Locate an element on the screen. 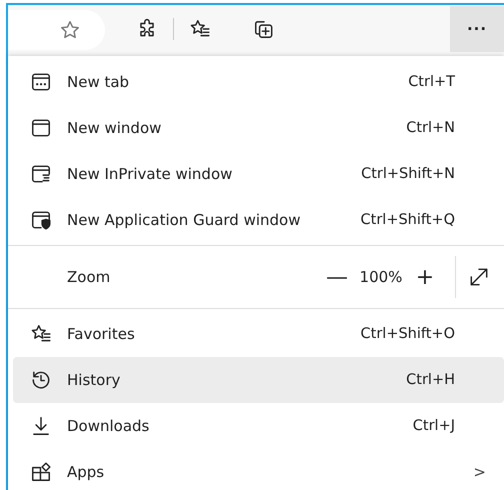 The height and width of the screenshot is (490, 504). zoom-level: 100% is located at coordinates (381, 277).